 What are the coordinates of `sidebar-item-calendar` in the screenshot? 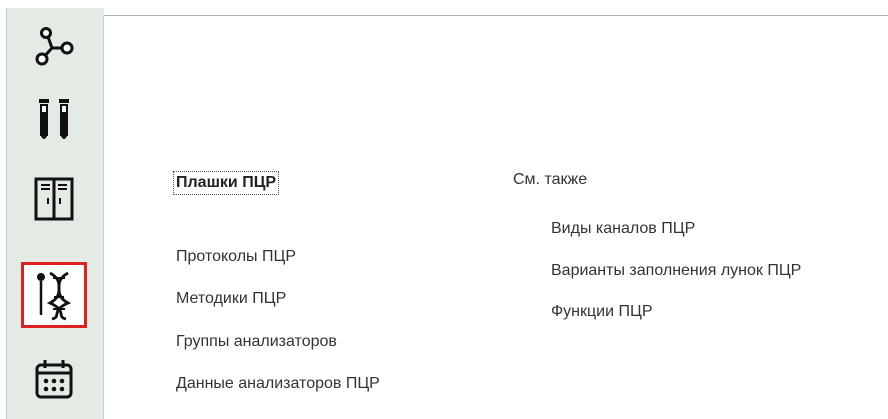 It's located at (54, 379).